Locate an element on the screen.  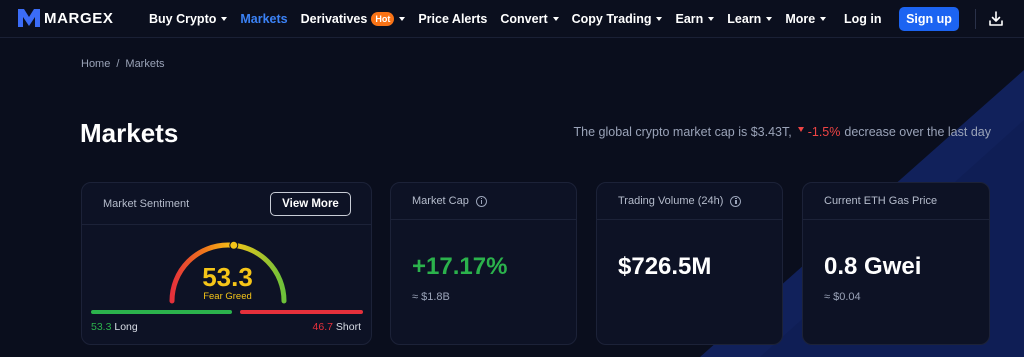
nav-item-copy-trading: Copy Trading is located at coordinates (617, 19).